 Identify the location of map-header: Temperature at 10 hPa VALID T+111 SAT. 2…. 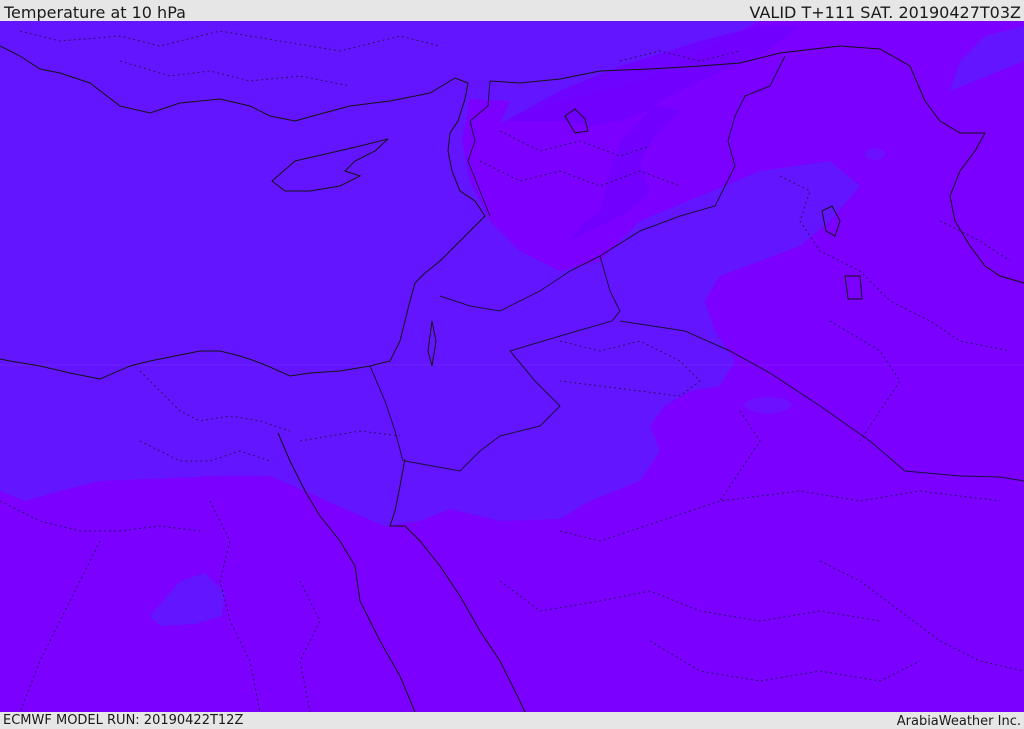
(512, 11).